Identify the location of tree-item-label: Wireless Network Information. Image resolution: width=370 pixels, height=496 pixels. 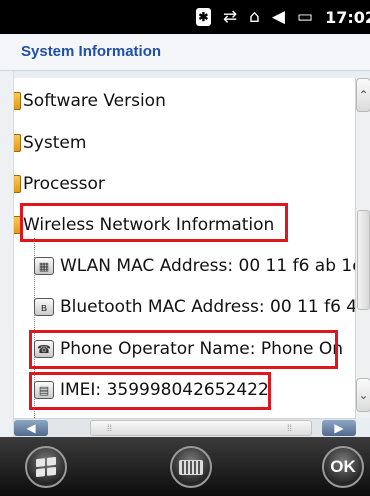
(149, 225).